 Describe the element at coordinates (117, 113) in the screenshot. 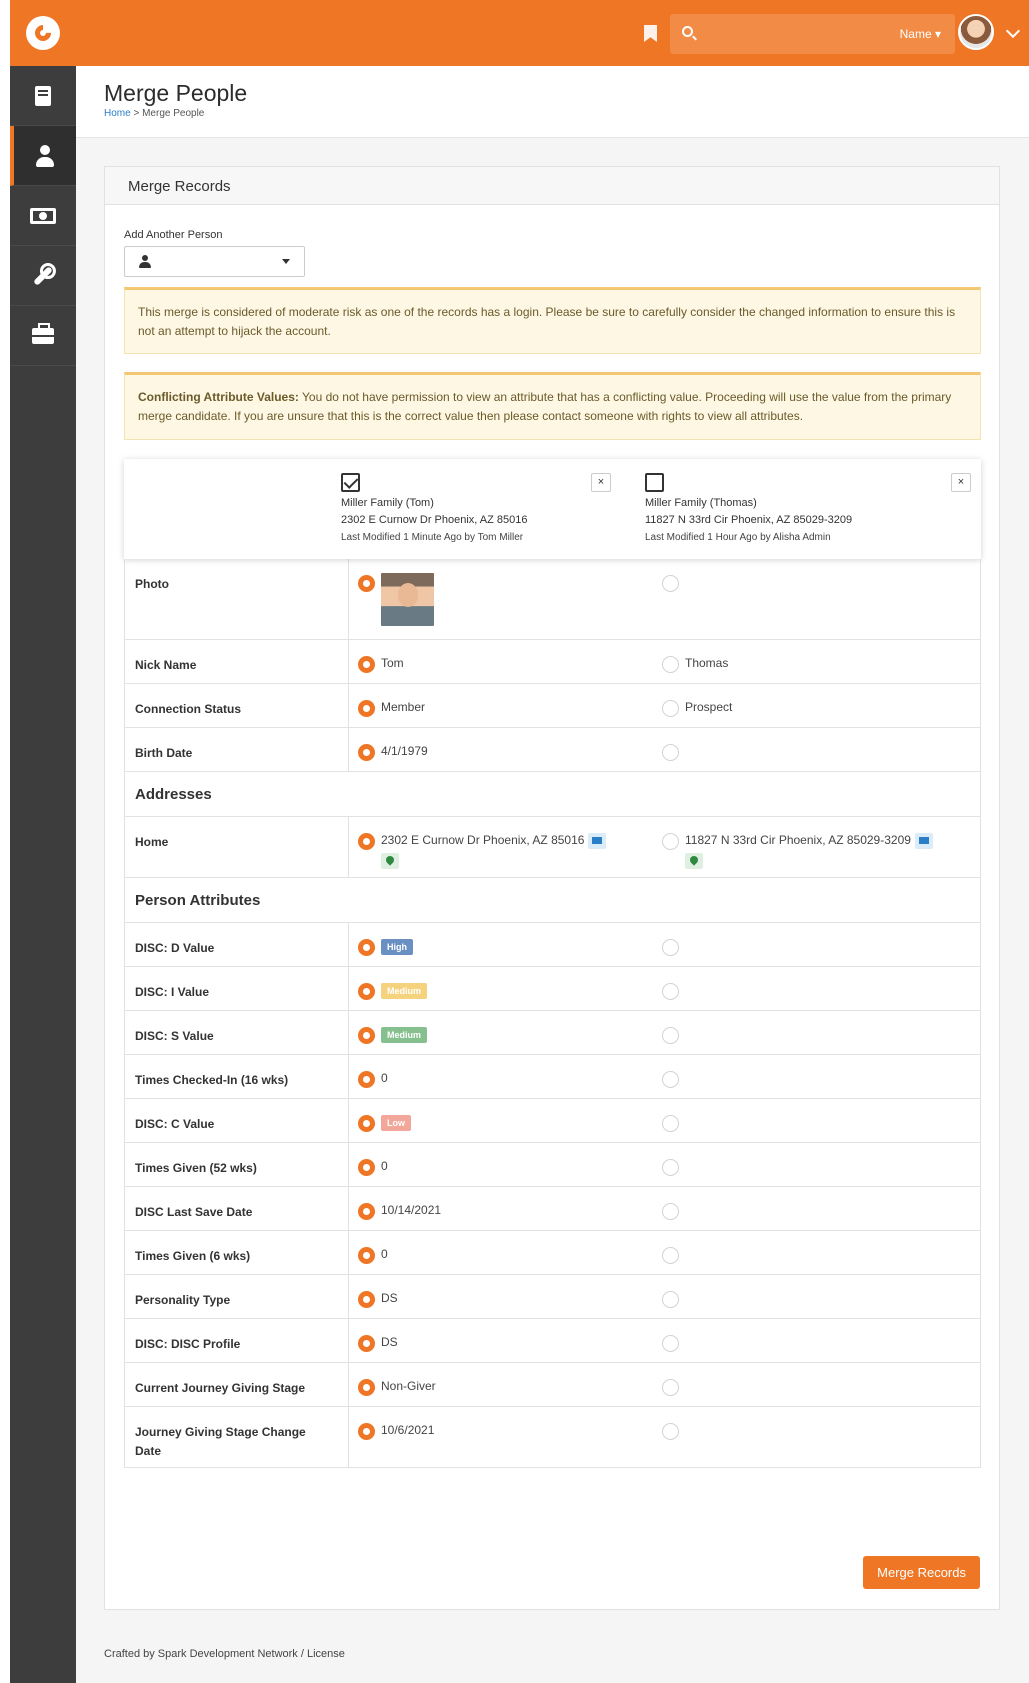

I see `breadcrumb-home-link: Home` at that location.